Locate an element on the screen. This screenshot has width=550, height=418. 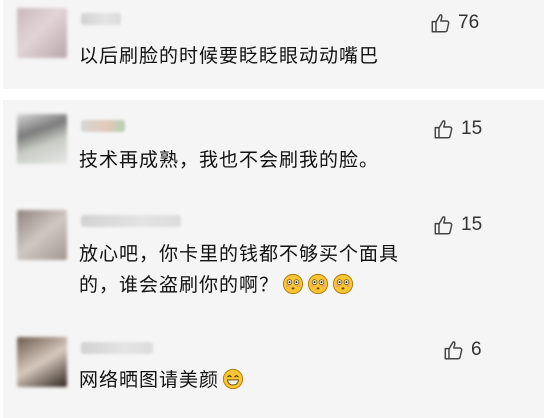
comment-text: 网络晒图请美颜 is located at coordinates (291, 380).